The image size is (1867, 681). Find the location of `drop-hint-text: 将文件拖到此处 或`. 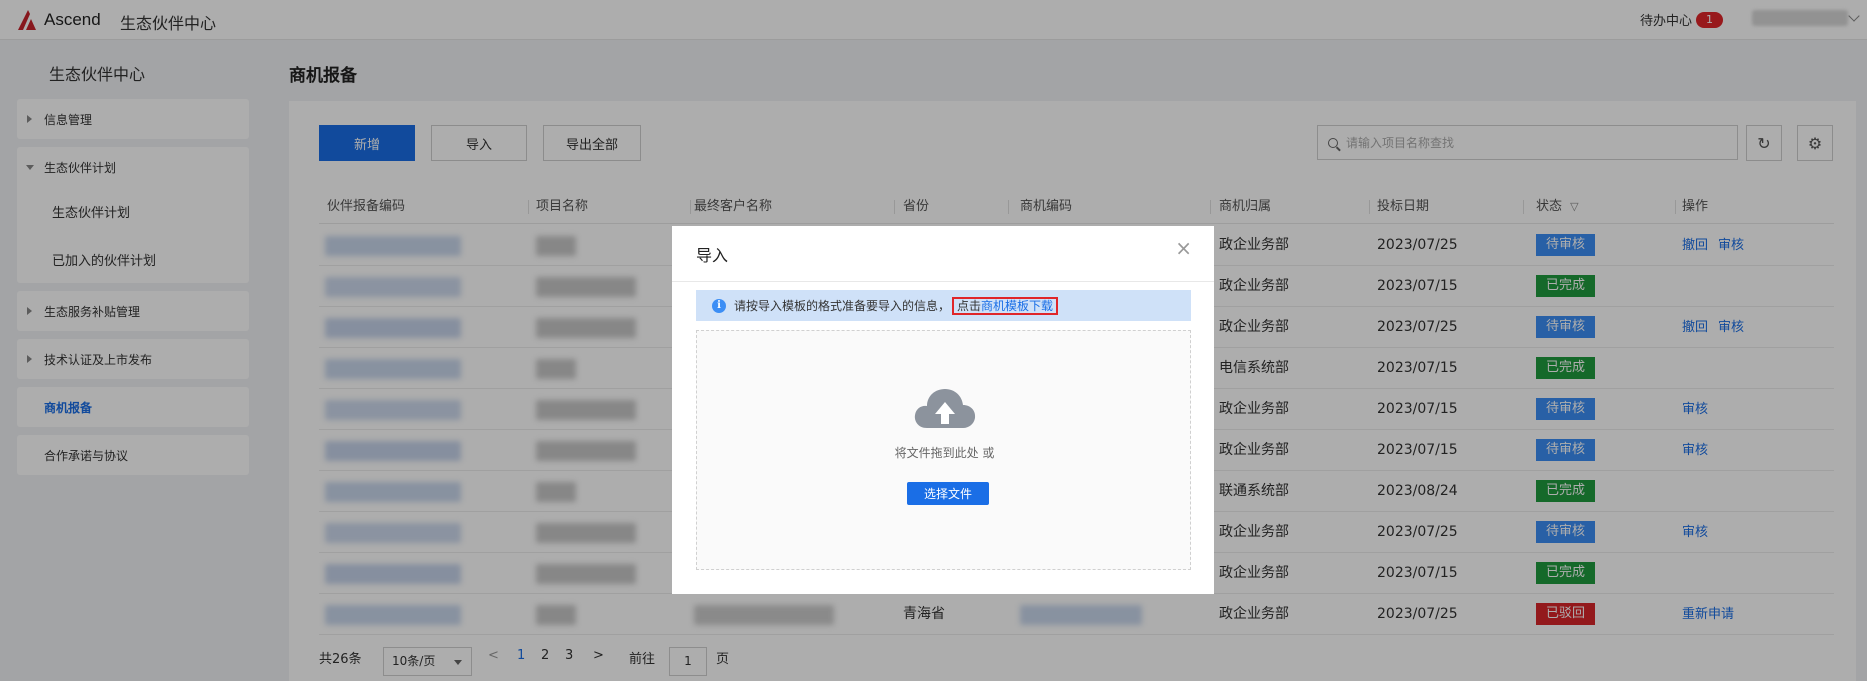

drop-hint-text: 将文件拖到此处 或 is located at coordinates (944, 453).